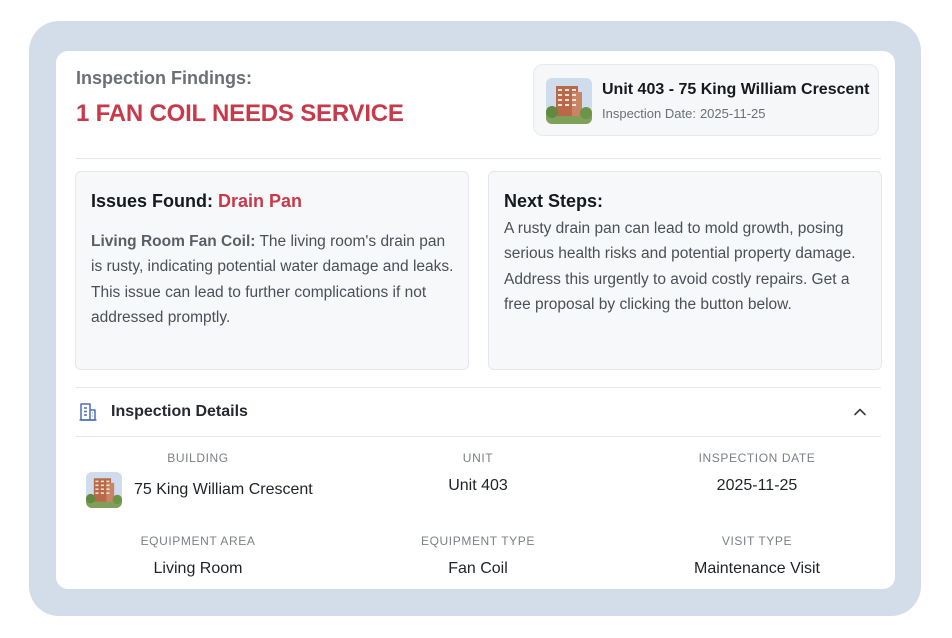 The image size is (952, 638). What do you see at coordinates (478, 485) in the screenshot?
I see `field-value-unit: Unit 403` at bounding box center [478, 485].